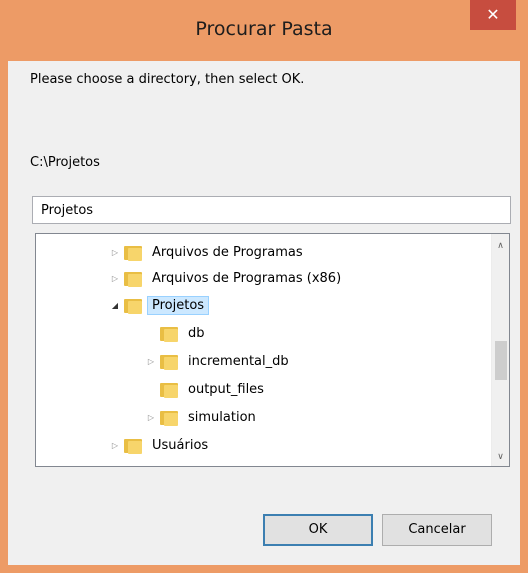 This screenshot has height=573, width=528. I want to click on tree-item-incremental-db: ▷ incremental_db, so click(215, 361).